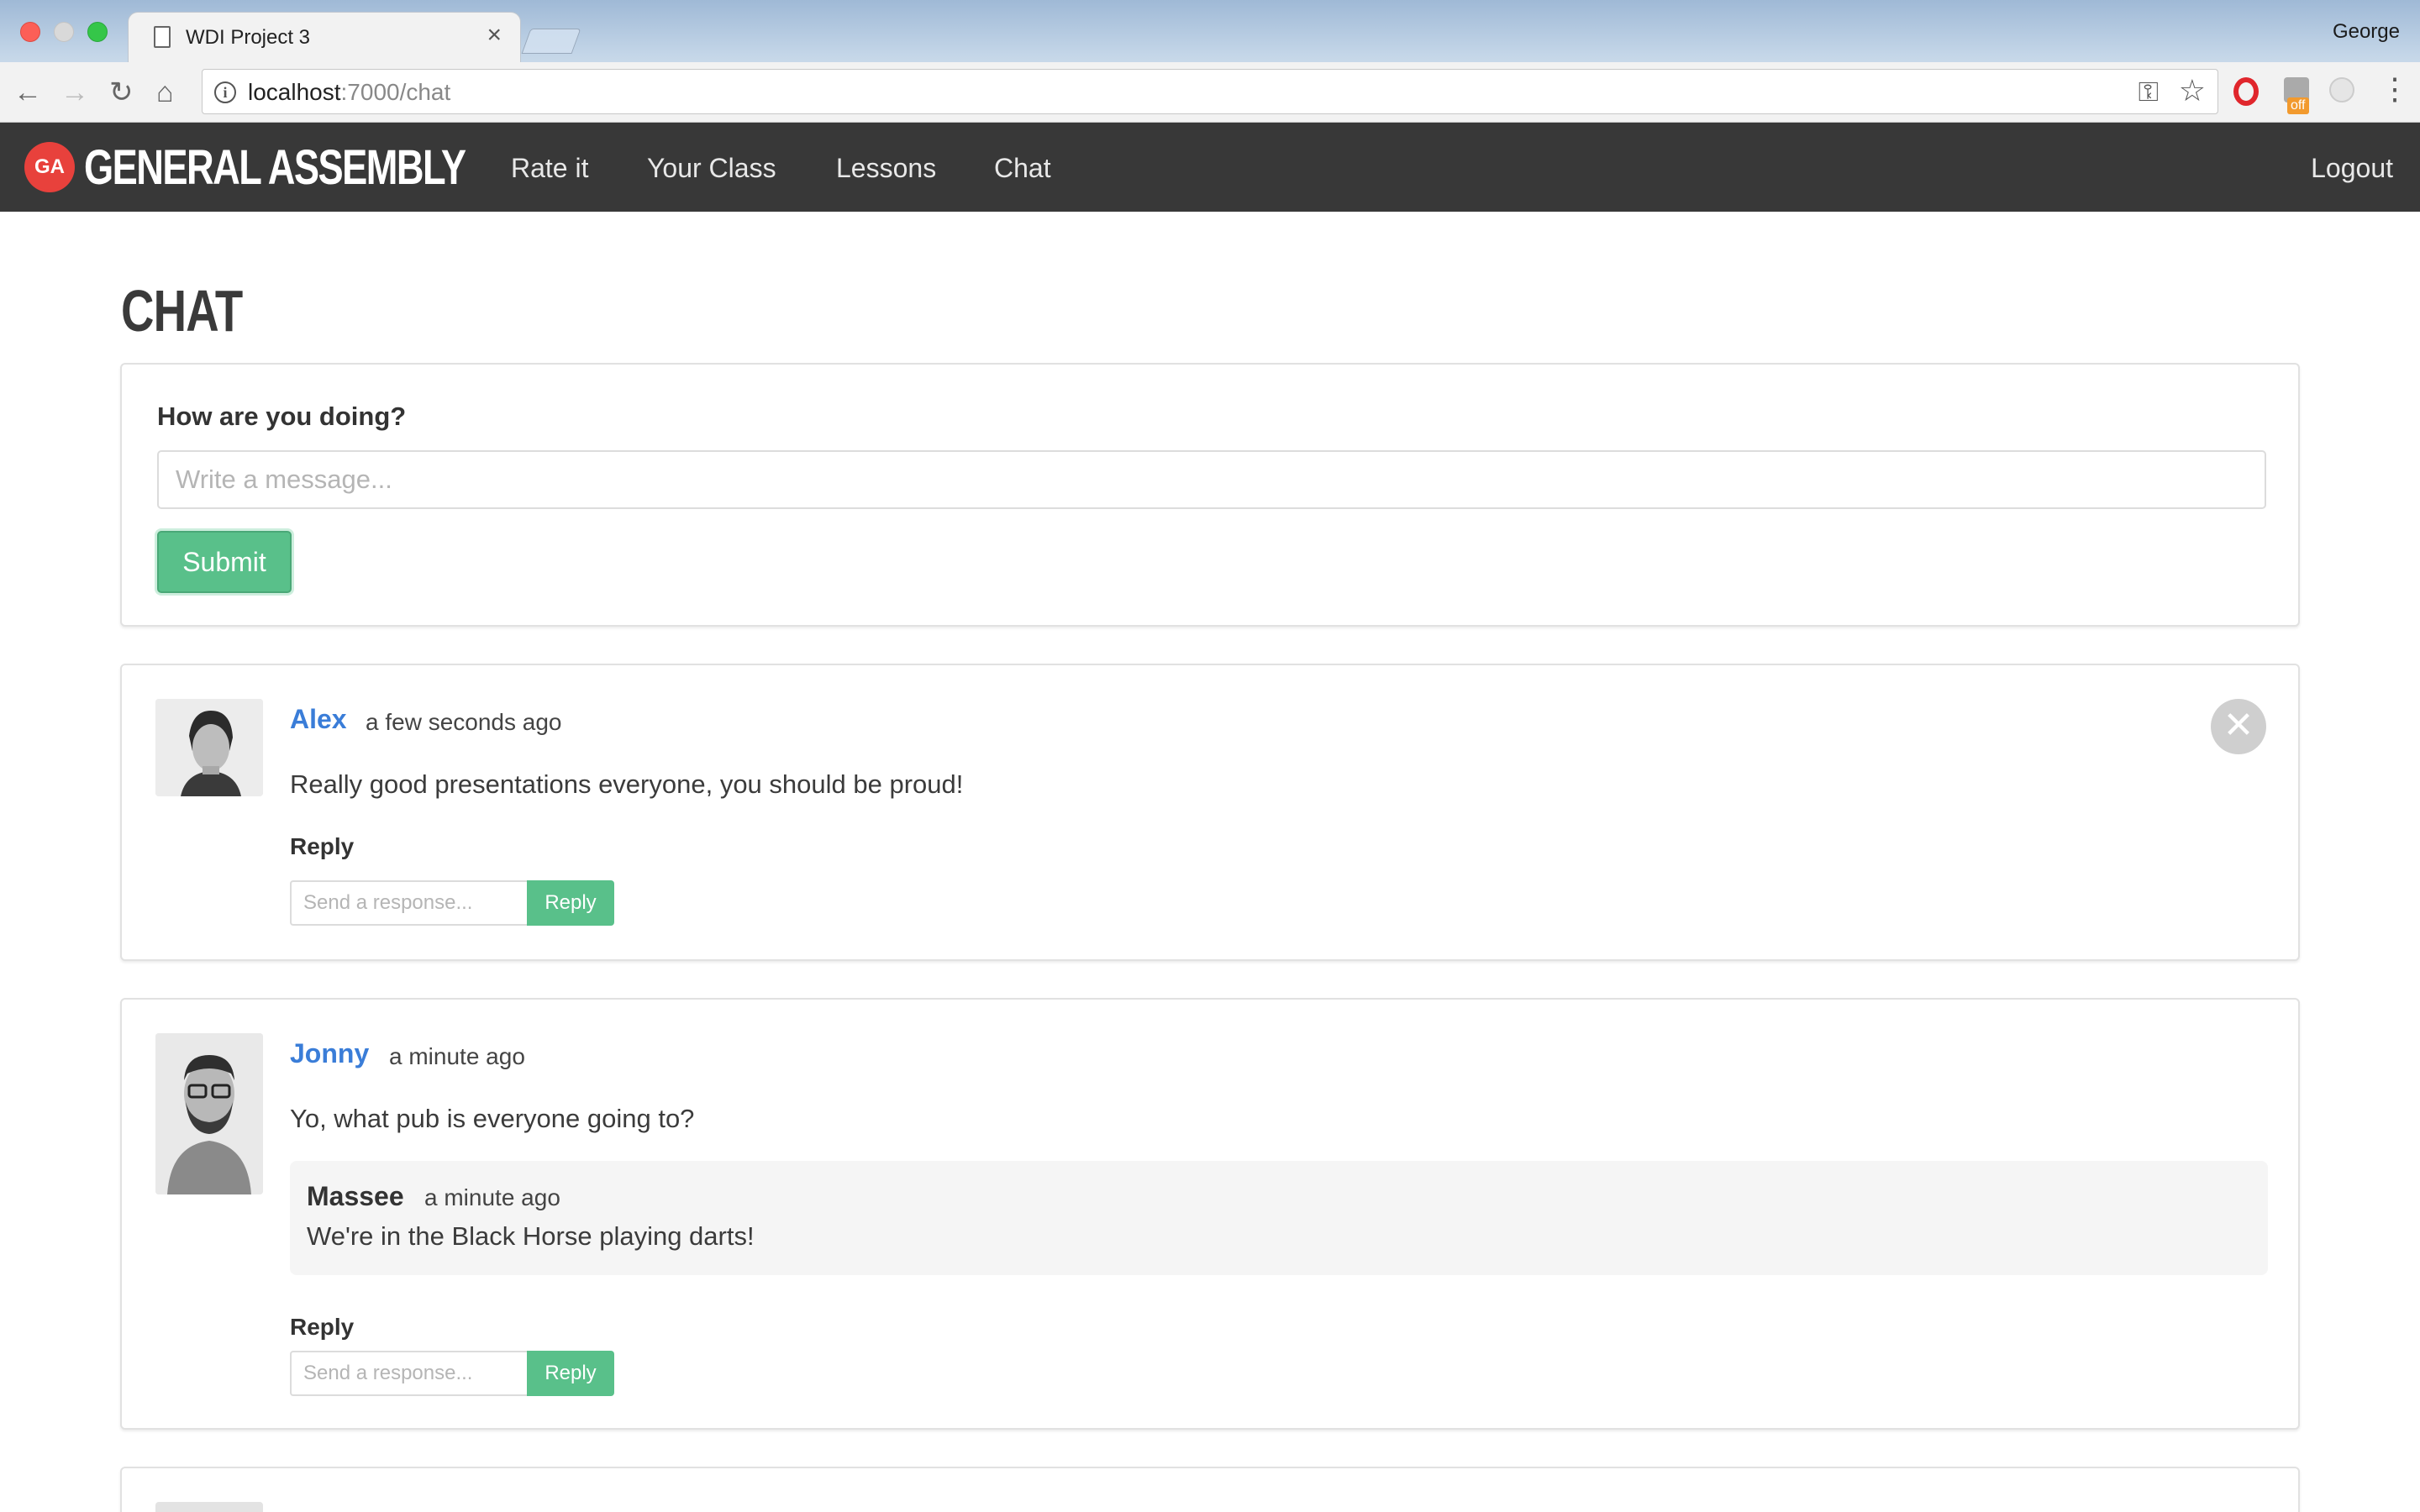 This screenshot has height=1512, width=2420. What do you see at coordinates (492, 1197) in the screenshot?
I see `reply-timestamp: a minute ago` at bounding box center [492, 1197].